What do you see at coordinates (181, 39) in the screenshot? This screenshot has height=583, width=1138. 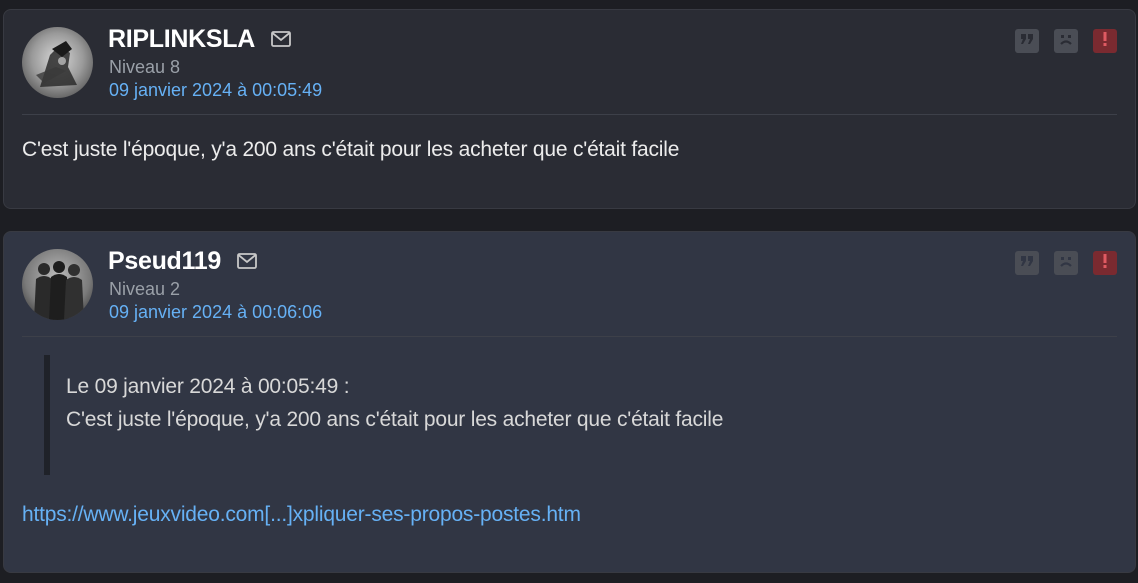 I see `author-name: RIPLINKSLA` at bounding box center [181, 39].